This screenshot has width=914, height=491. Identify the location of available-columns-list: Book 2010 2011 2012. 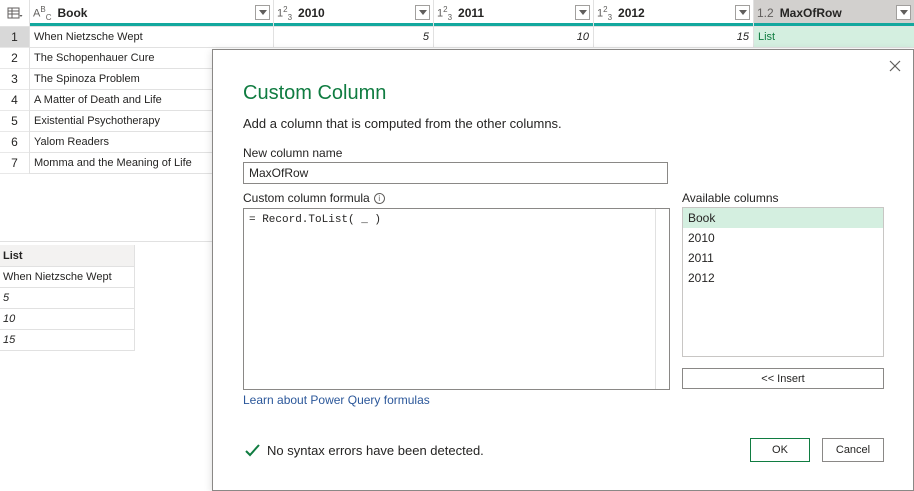
(783, 282).